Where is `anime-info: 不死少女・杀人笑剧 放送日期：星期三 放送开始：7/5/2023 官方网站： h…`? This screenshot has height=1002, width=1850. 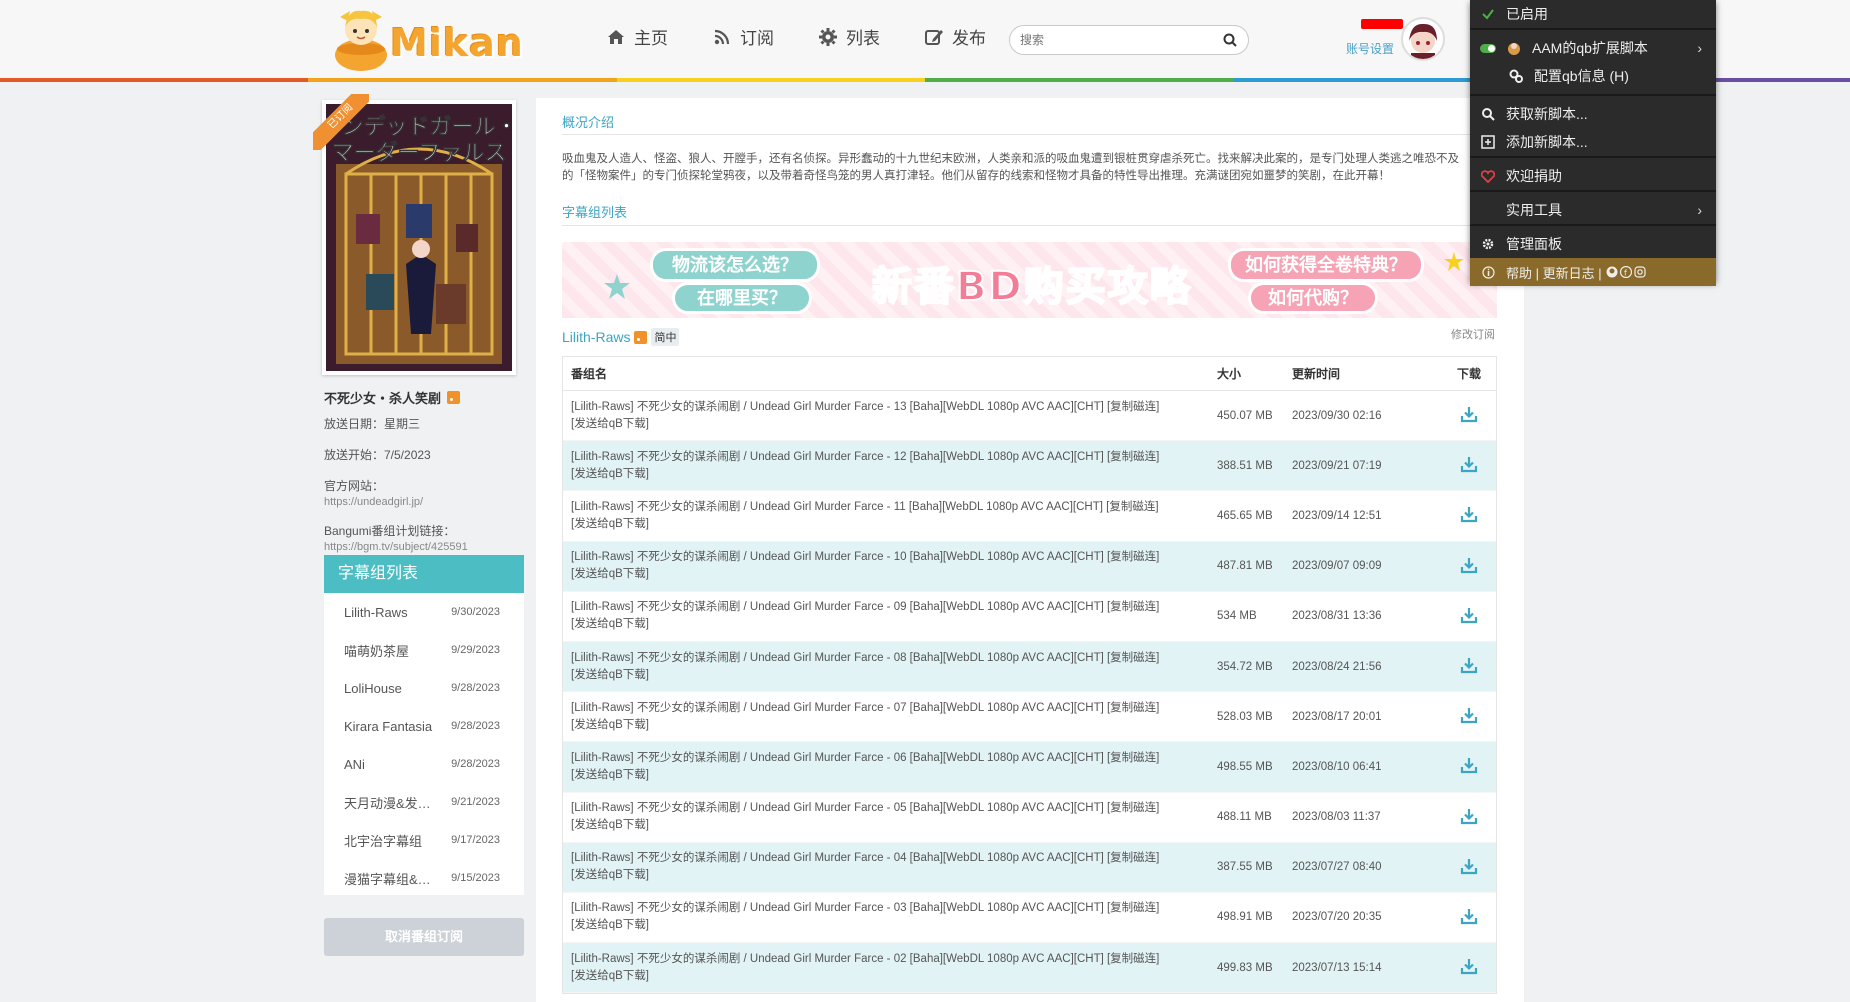 anime-info: 不死少女・杀人笑剧 放送日期：星期三 放送开始：7/5/2023 官方网站： h… is located at coordinates (424, 470).